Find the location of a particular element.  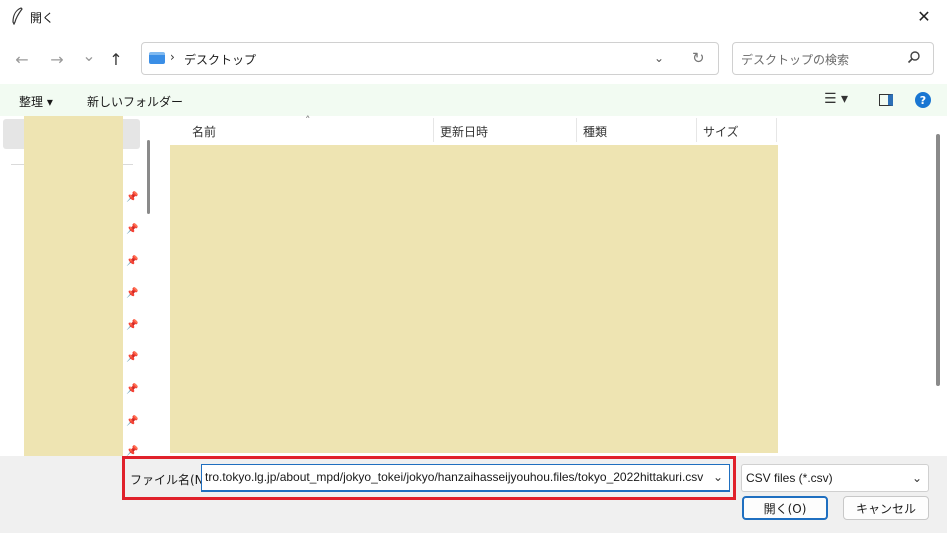

help-icon: ? is located at coordinates (923, 100).